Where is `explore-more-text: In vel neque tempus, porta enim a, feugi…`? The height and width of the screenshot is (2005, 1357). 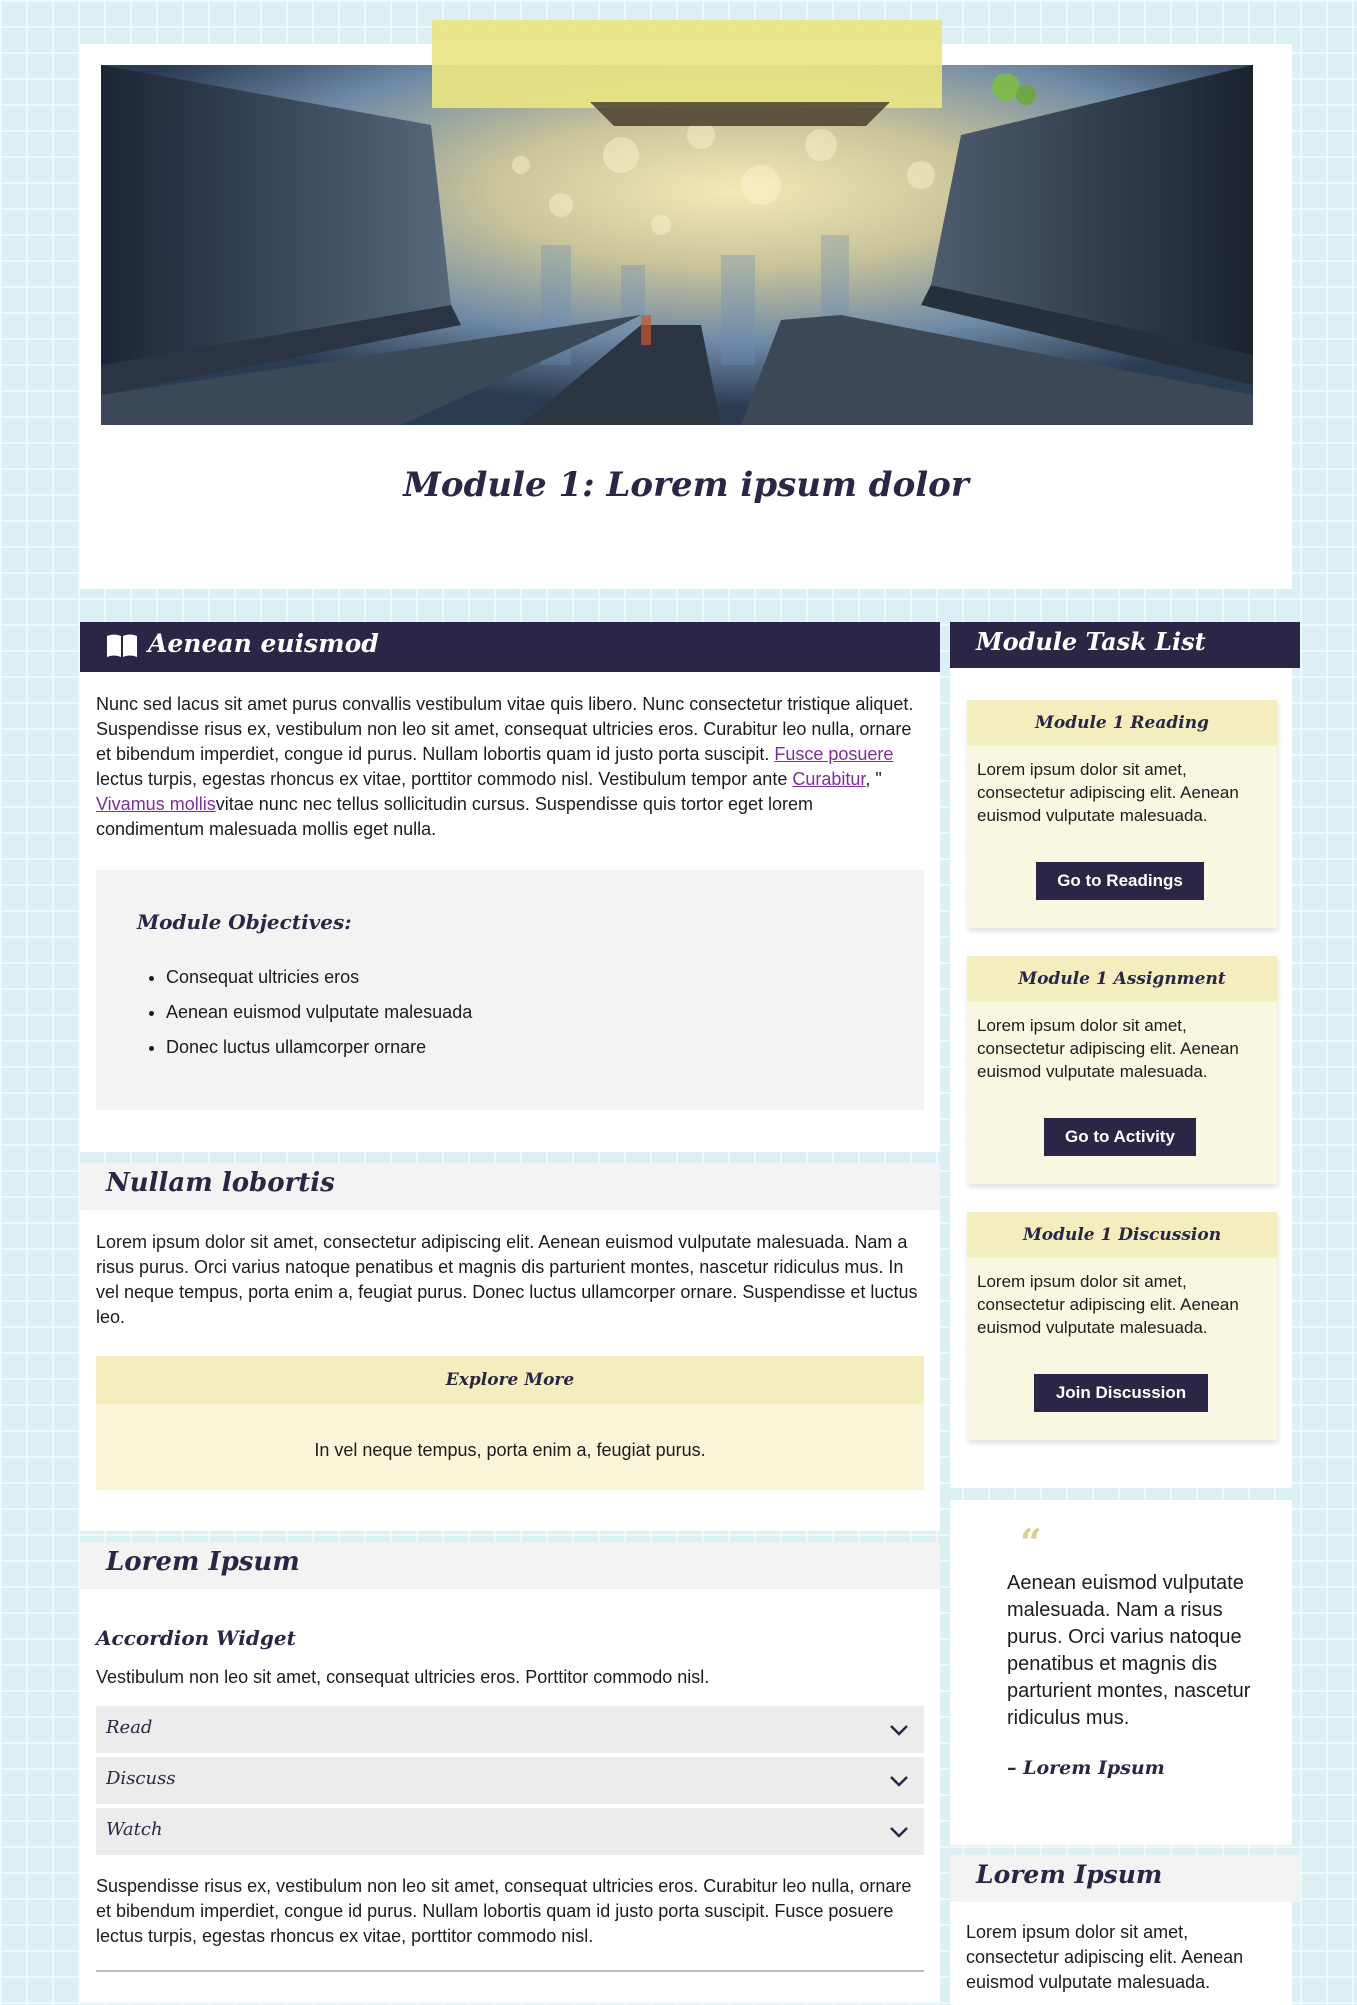 explore-more-text: In vel neque tempus, porta enim a, feugi… is located at coordinates (510, 1450).